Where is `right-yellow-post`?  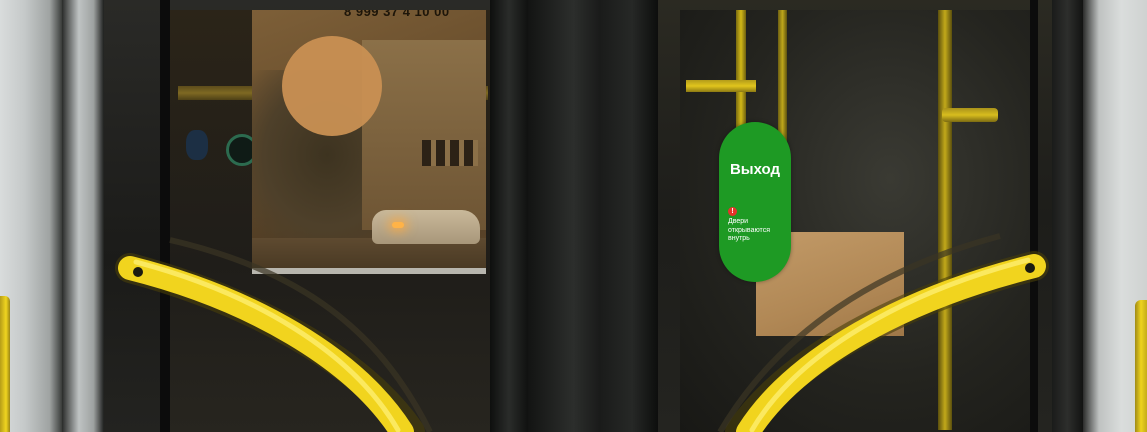 right-yellow-post is located at coordinates (1141, 366).